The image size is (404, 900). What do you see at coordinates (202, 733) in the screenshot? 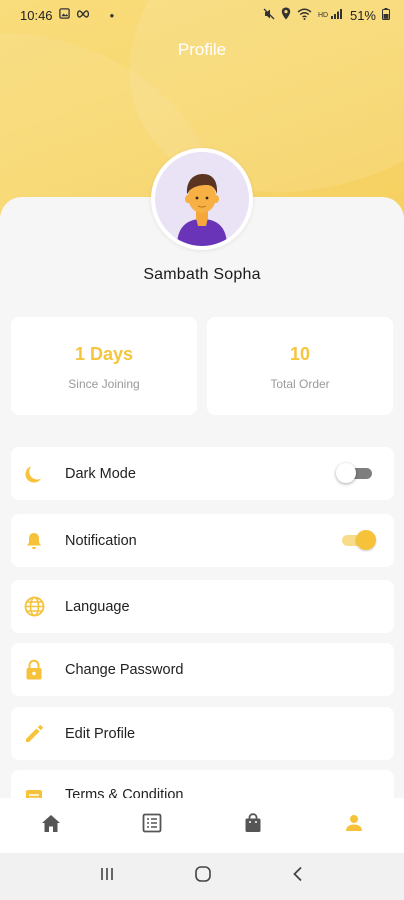
I see `menu-item-edit-profile: Edit Profile` at bounding box center [202, 733].